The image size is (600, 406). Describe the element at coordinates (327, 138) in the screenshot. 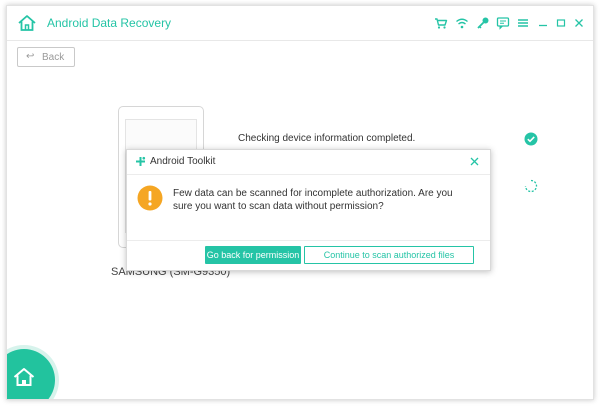

I see `checking-status-text: Checking device information completed.` at that location.